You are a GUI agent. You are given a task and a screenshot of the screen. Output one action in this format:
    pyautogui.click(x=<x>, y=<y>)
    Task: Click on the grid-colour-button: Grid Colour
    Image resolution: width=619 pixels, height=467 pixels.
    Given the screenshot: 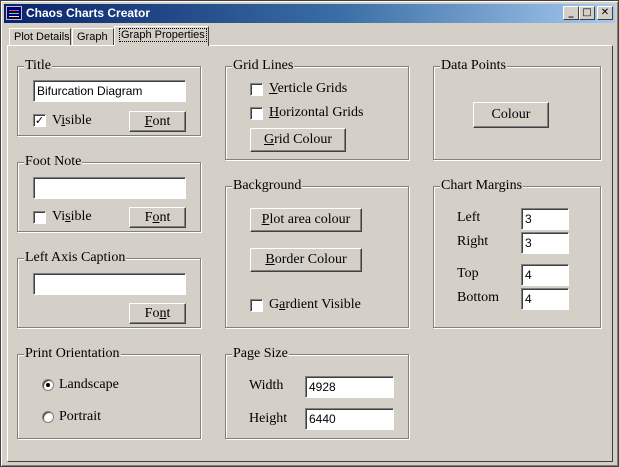 What is the action you would take?
    pyautogui.click(x=298, y=140)
    